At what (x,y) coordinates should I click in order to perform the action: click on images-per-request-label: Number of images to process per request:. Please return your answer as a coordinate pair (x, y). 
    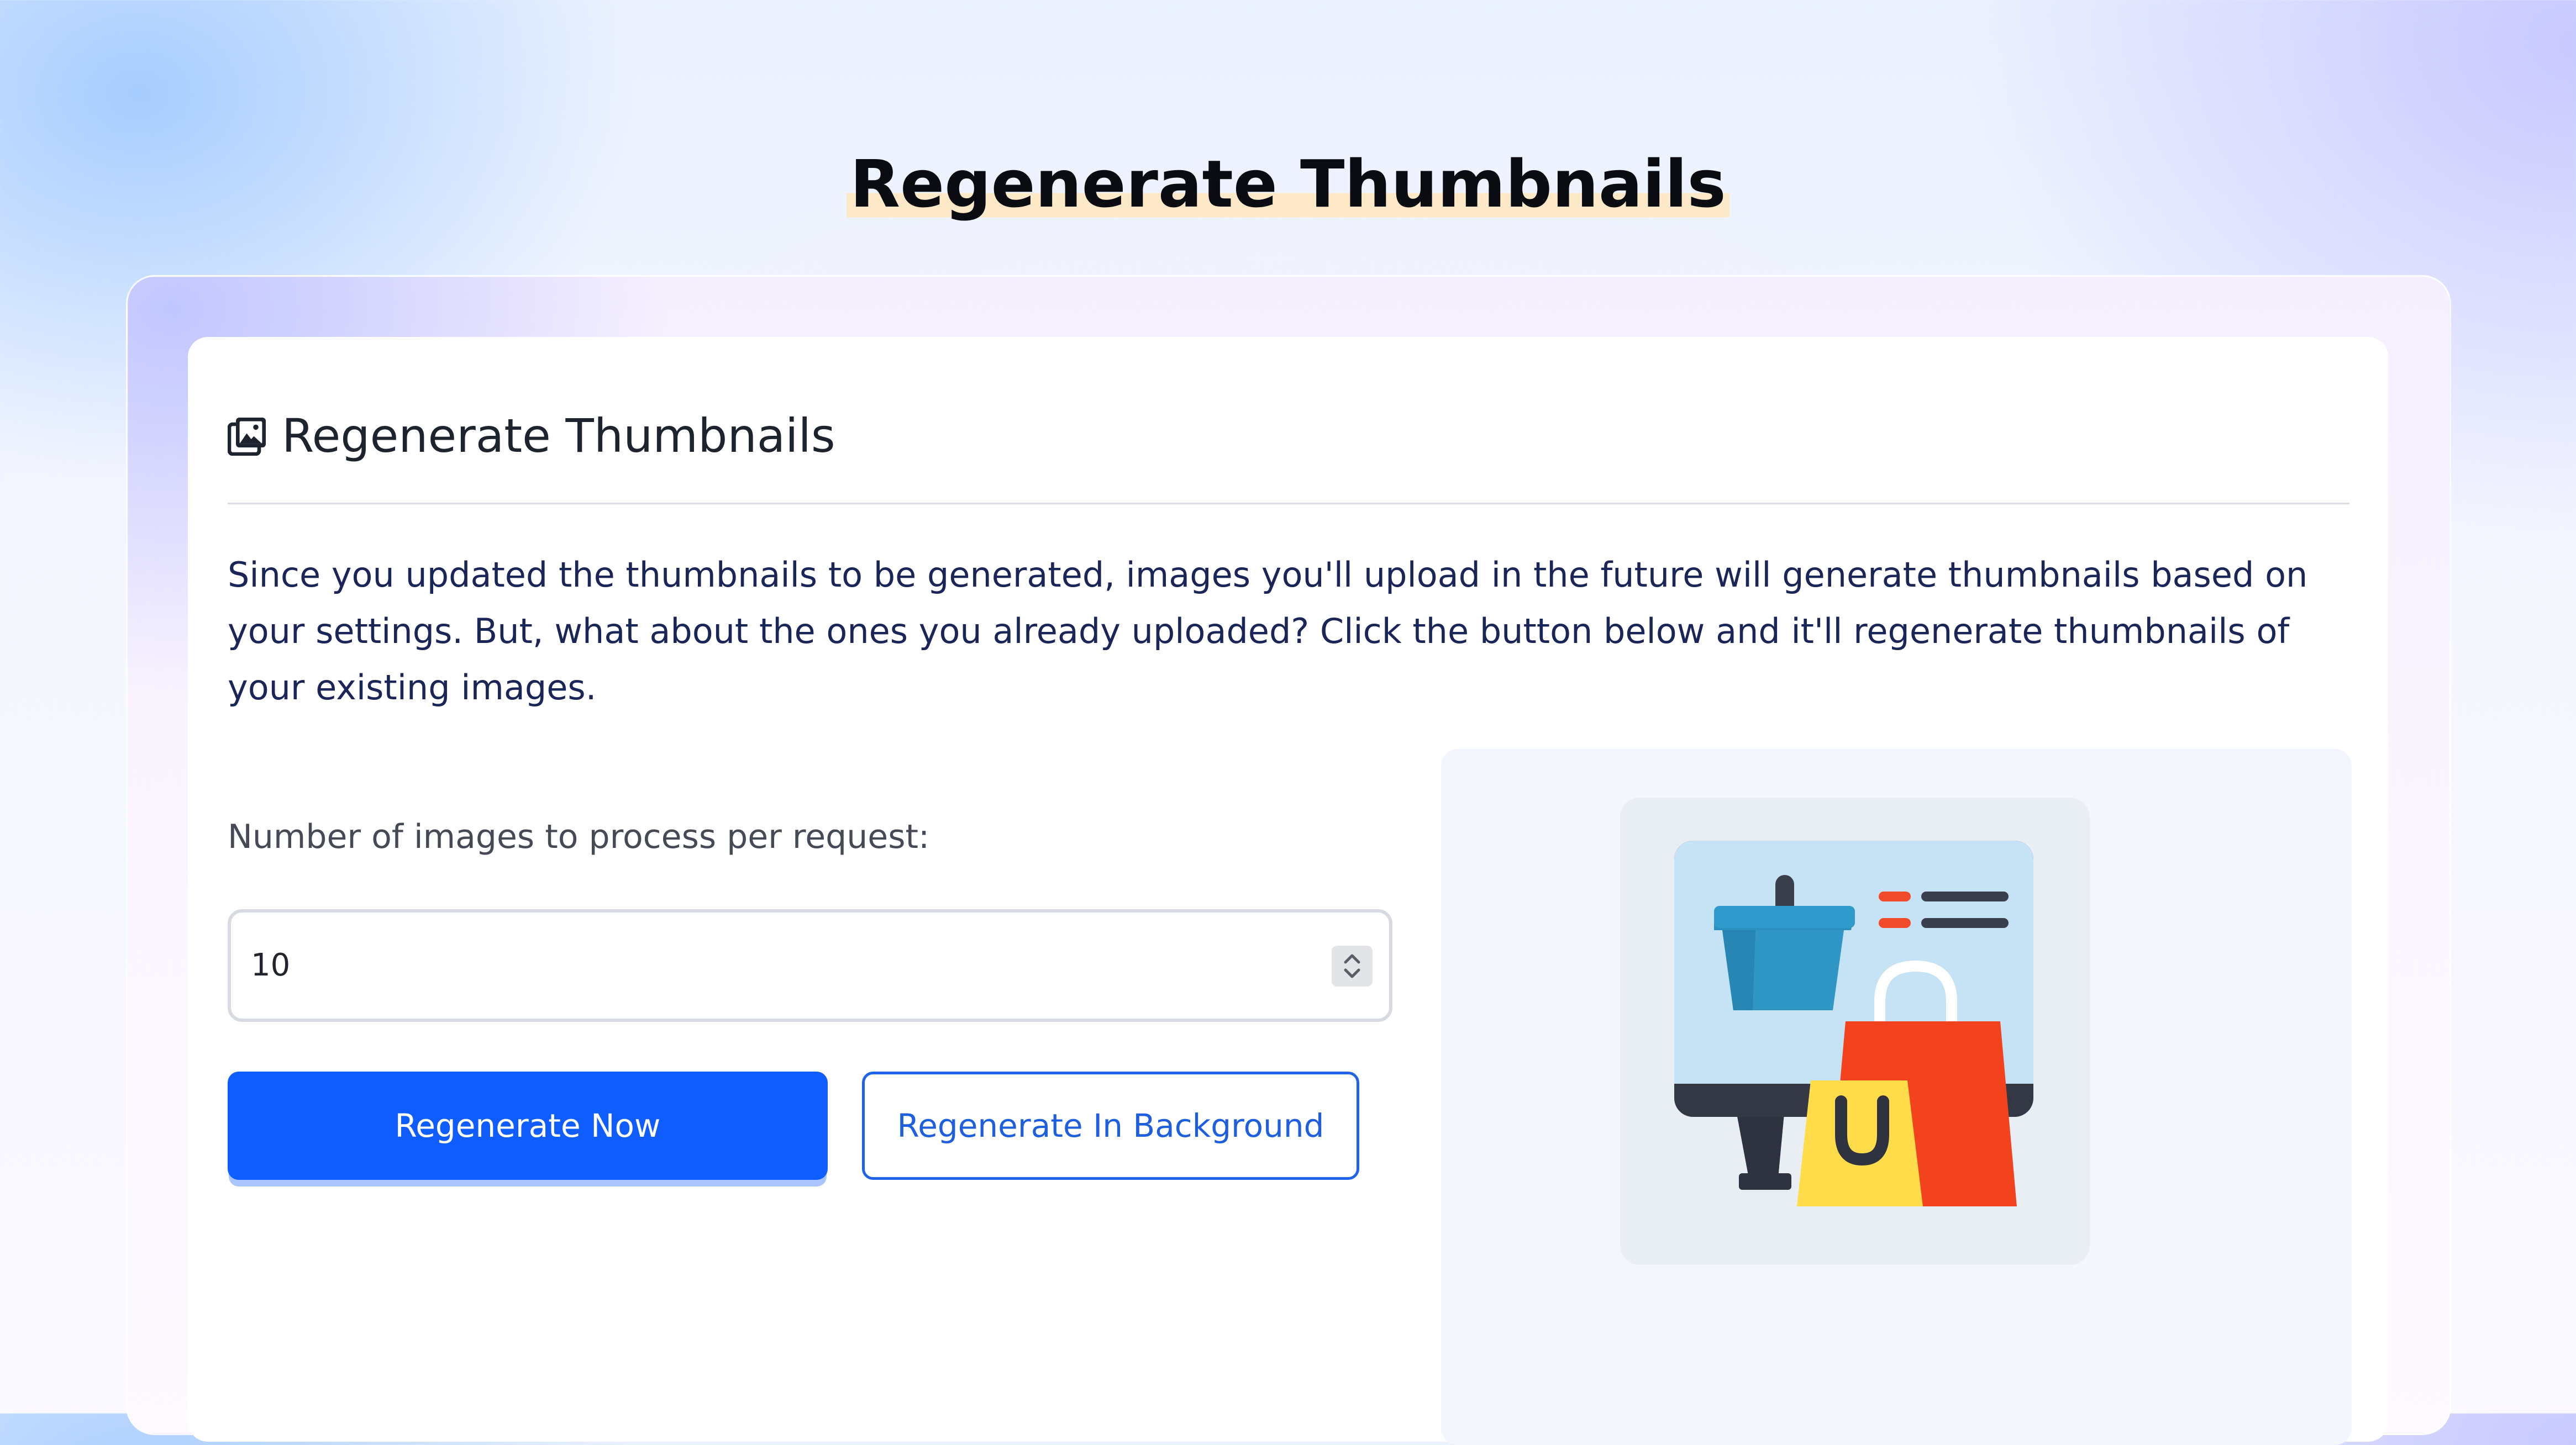
    Looking at the image, I should click on (579, 837).